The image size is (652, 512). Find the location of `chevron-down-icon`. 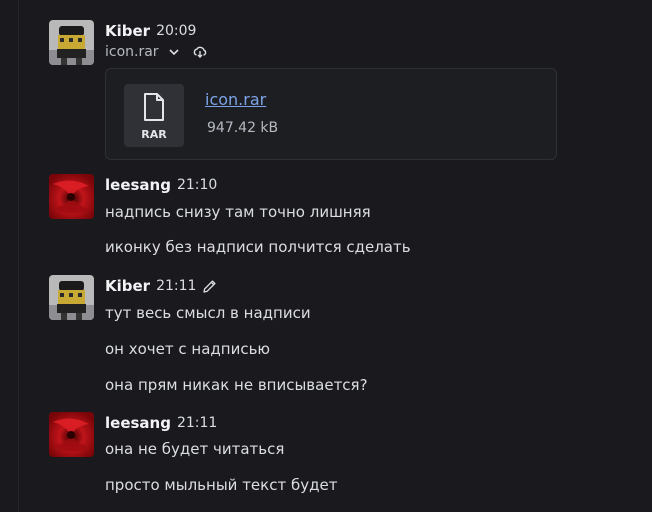

chevron-down-icon is located at coordinates (174, 52).